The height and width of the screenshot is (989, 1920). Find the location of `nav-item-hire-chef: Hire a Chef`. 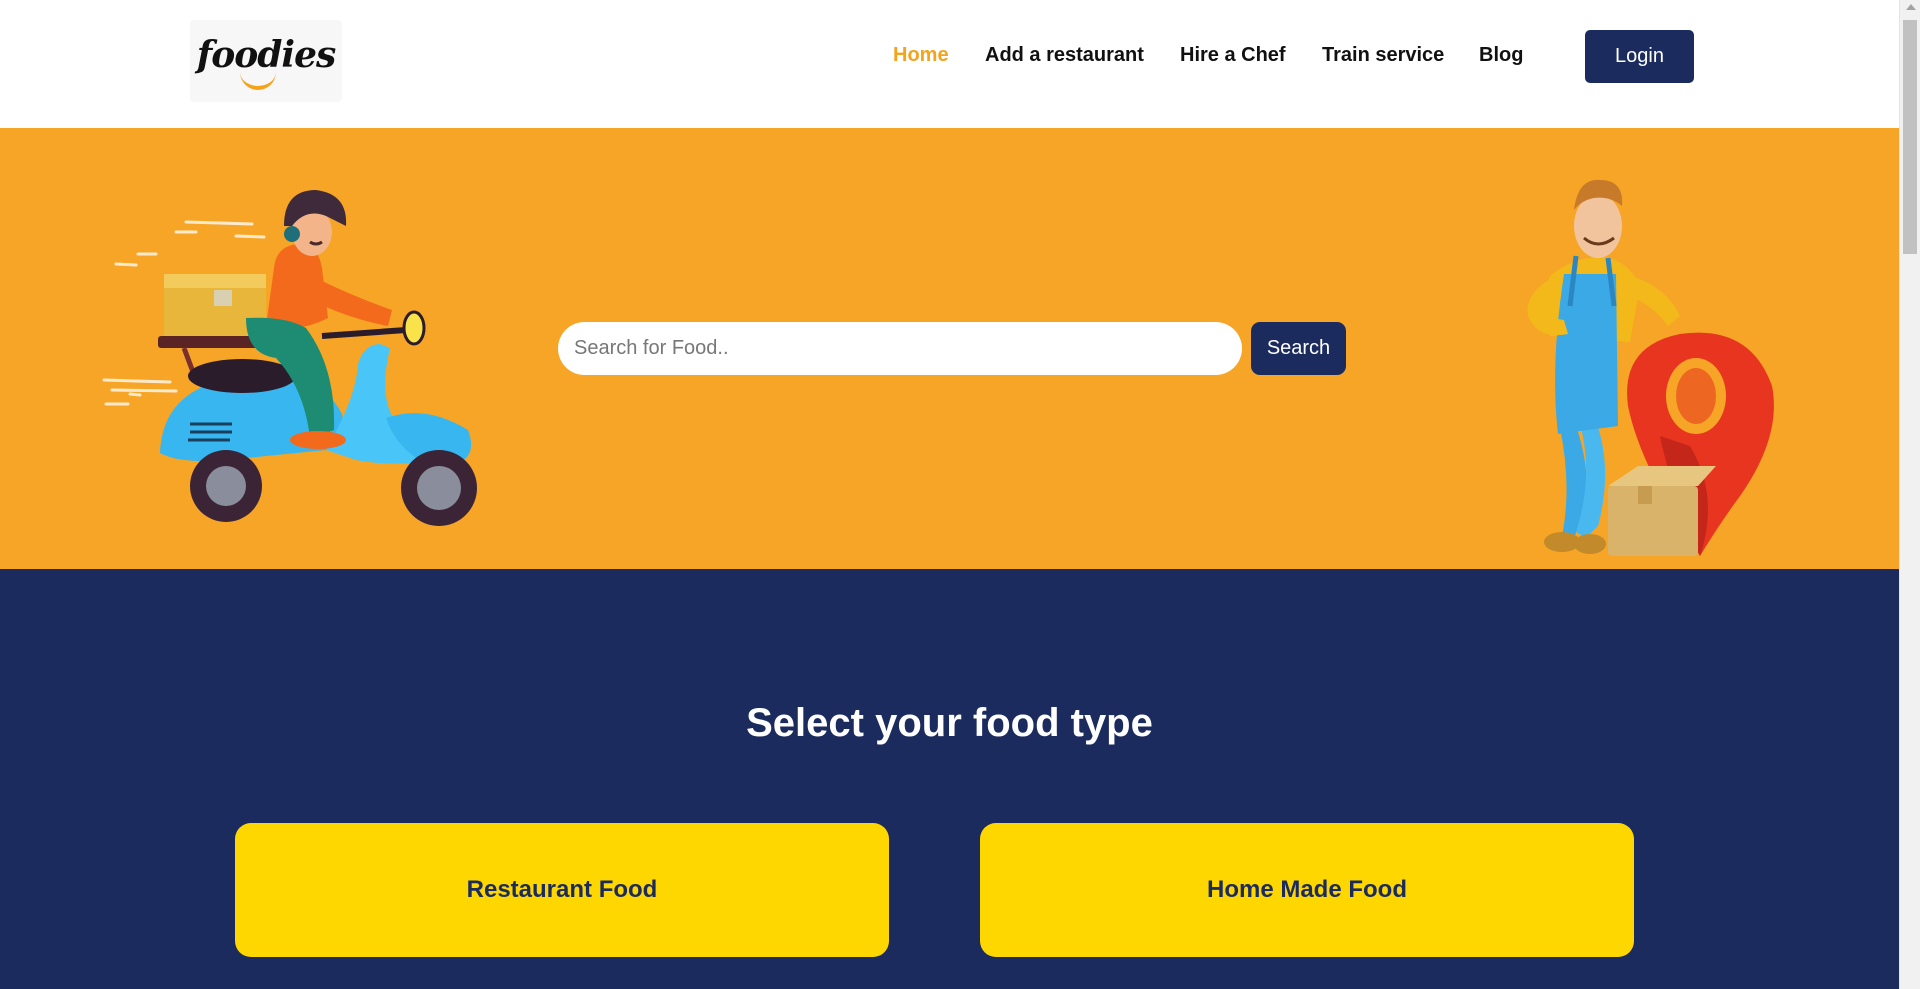

nav-item-hire-chef: Hire a Chef is located at coordinates (1233, 55).